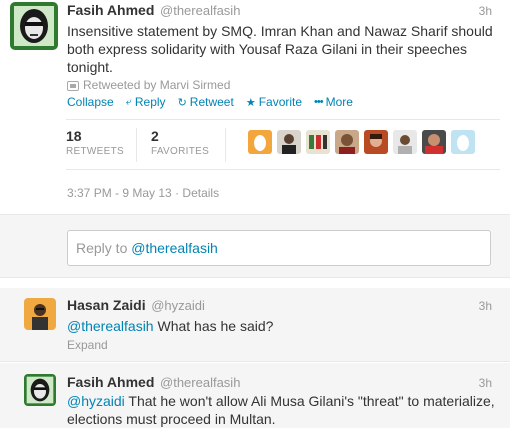 This screenshot has height=428, width=510. I want to click on favorites-count: 2, so click(154, 136).